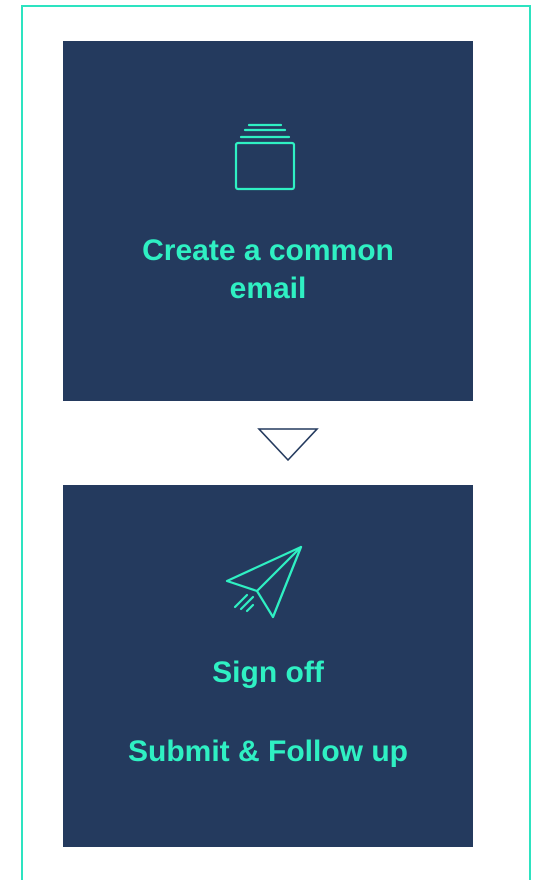 This screenshot has width=535, height=880. Describe the element at coordinates (268, 158) in the screenshot. I see `stacked-folders-icon` at that location.